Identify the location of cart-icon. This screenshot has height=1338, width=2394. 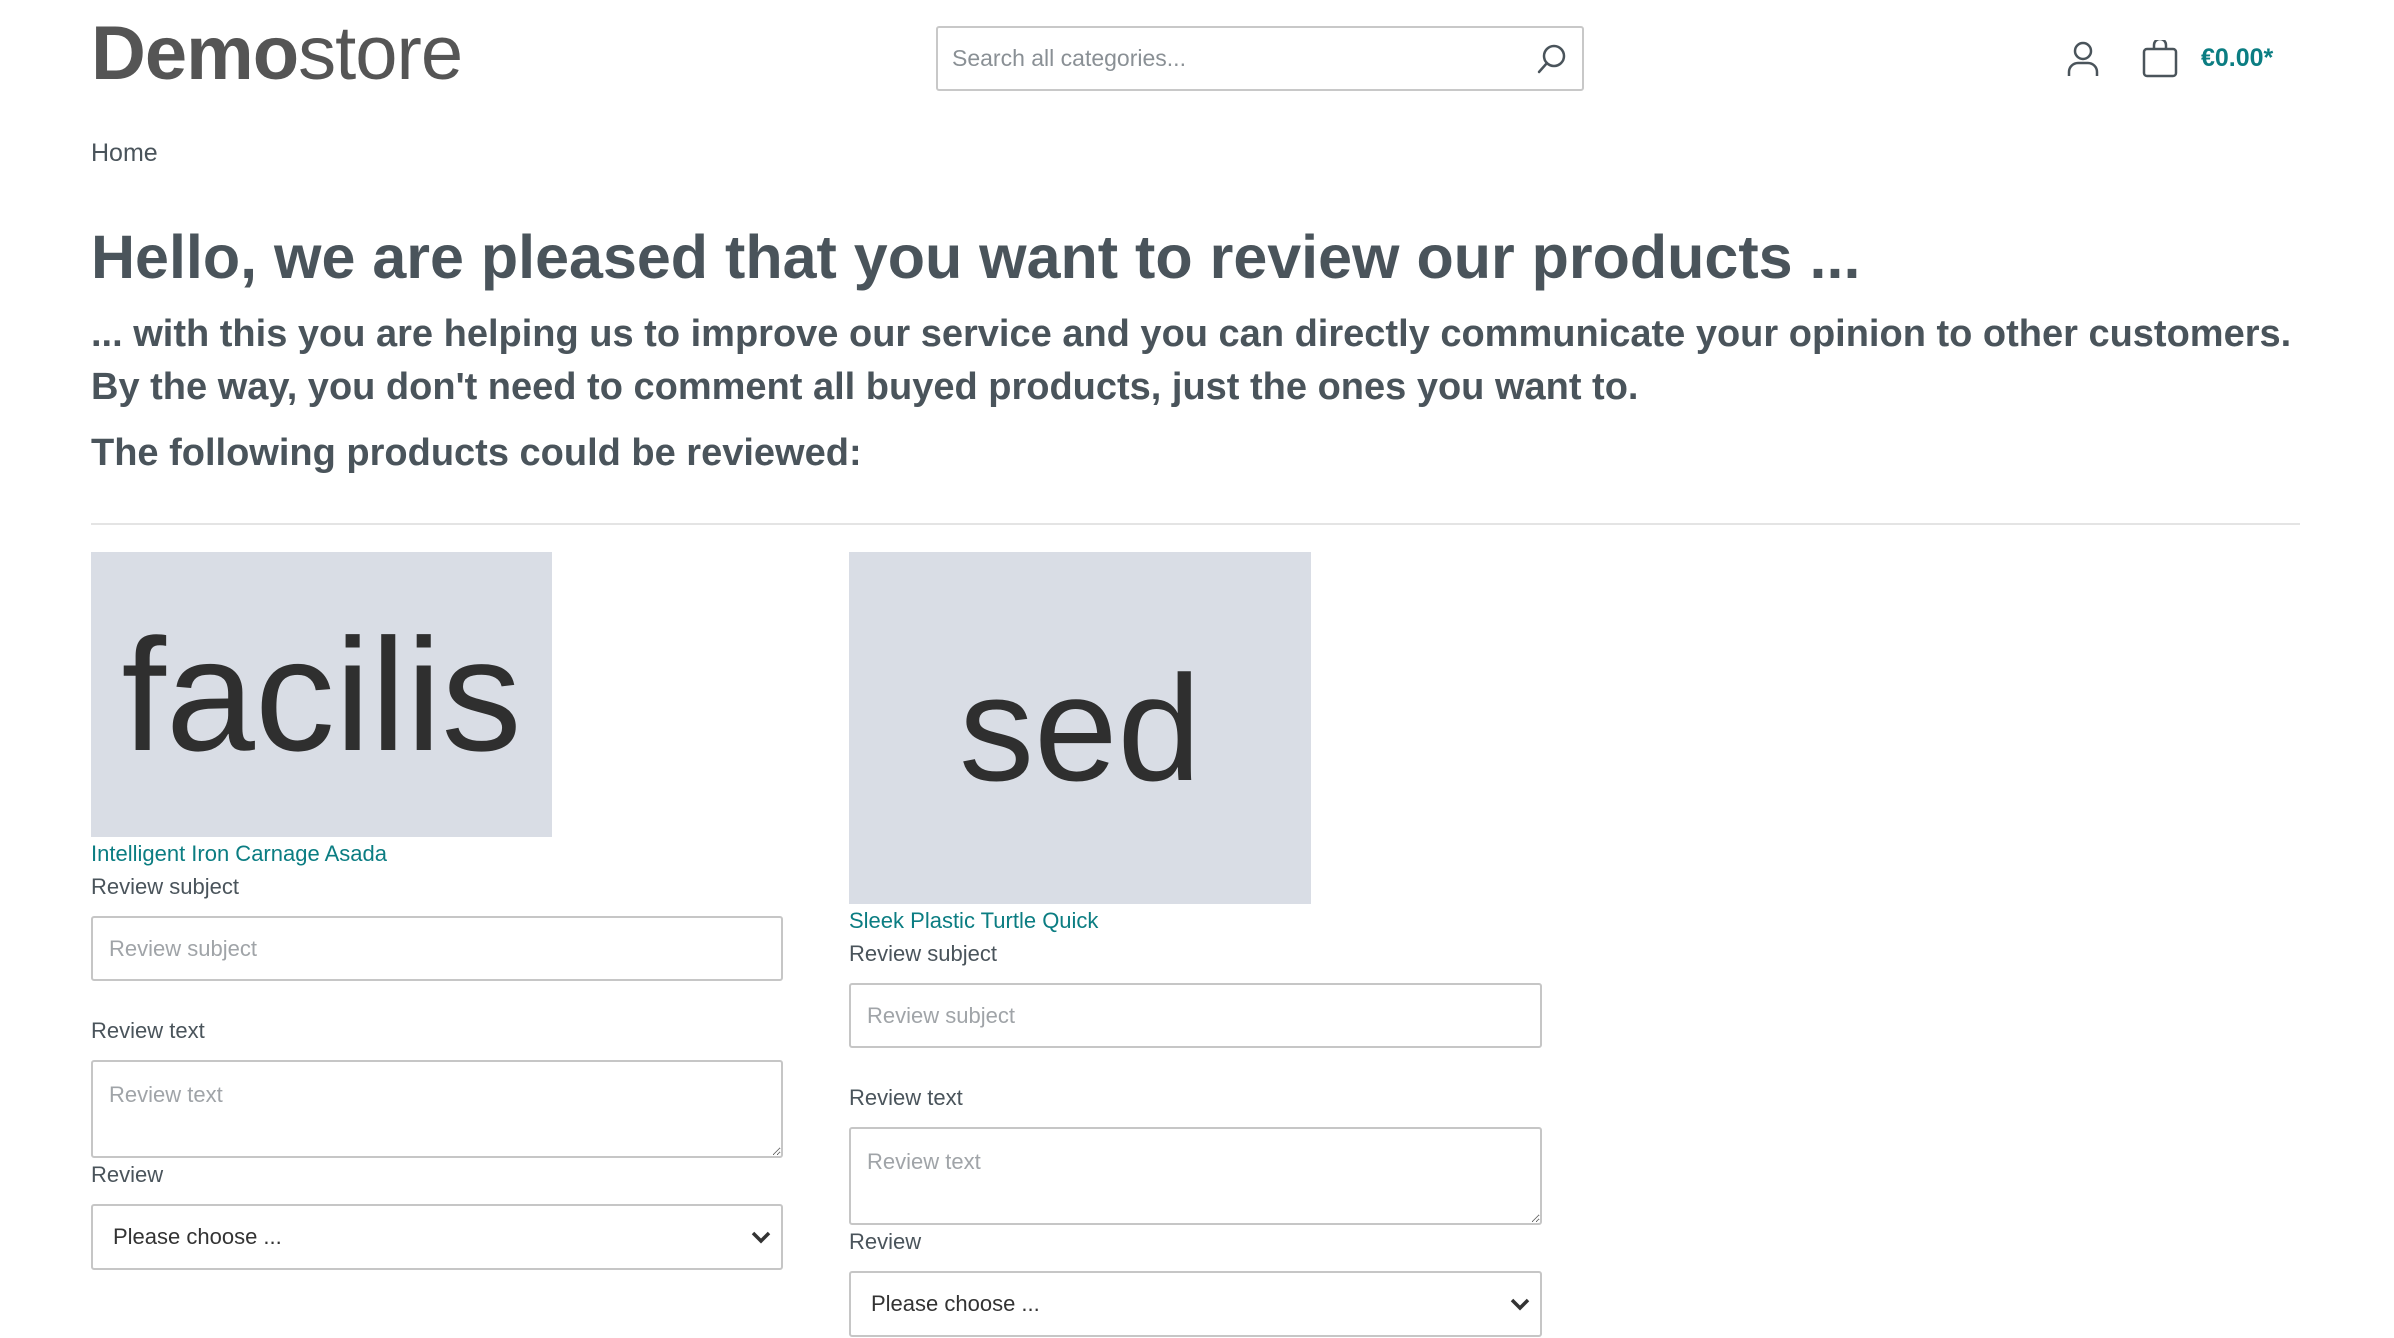
(2160, 60).